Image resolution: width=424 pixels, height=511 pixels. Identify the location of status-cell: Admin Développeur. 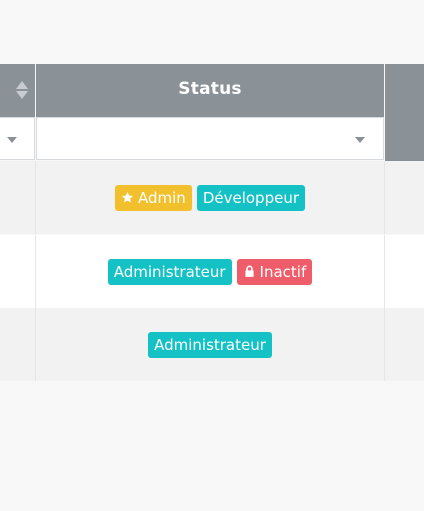
(210, 197).